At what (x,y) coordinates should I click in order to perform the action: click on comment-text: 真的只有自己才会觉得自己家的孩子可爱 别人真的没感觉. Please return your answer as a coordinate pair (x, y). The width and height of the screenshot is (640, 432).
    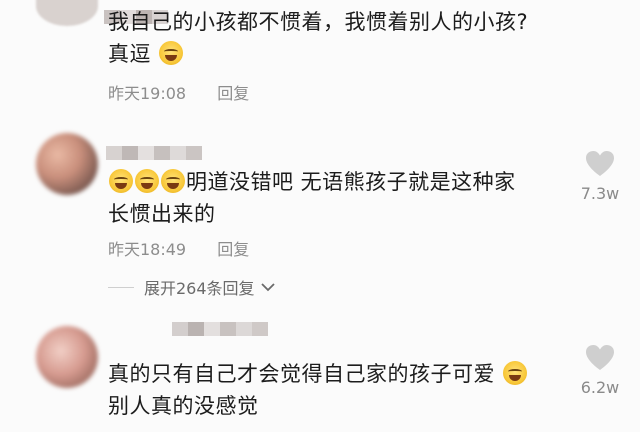
    Looking at the image, I should click on (318, 390).